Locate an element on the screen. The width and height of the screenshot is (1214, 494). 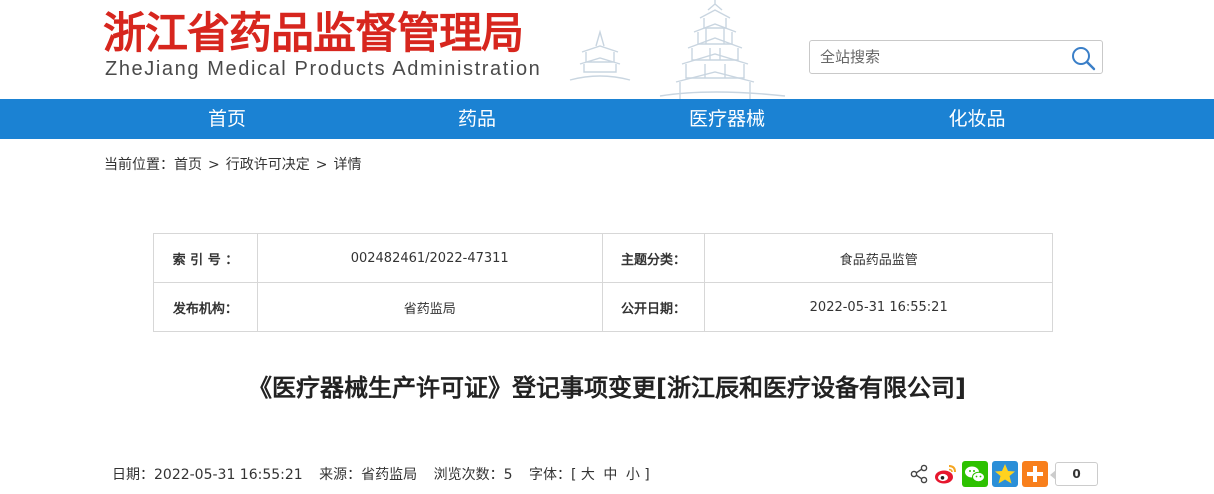
nav-item-medical-devices: 医疗器械 is located at coordinates (727, 119).